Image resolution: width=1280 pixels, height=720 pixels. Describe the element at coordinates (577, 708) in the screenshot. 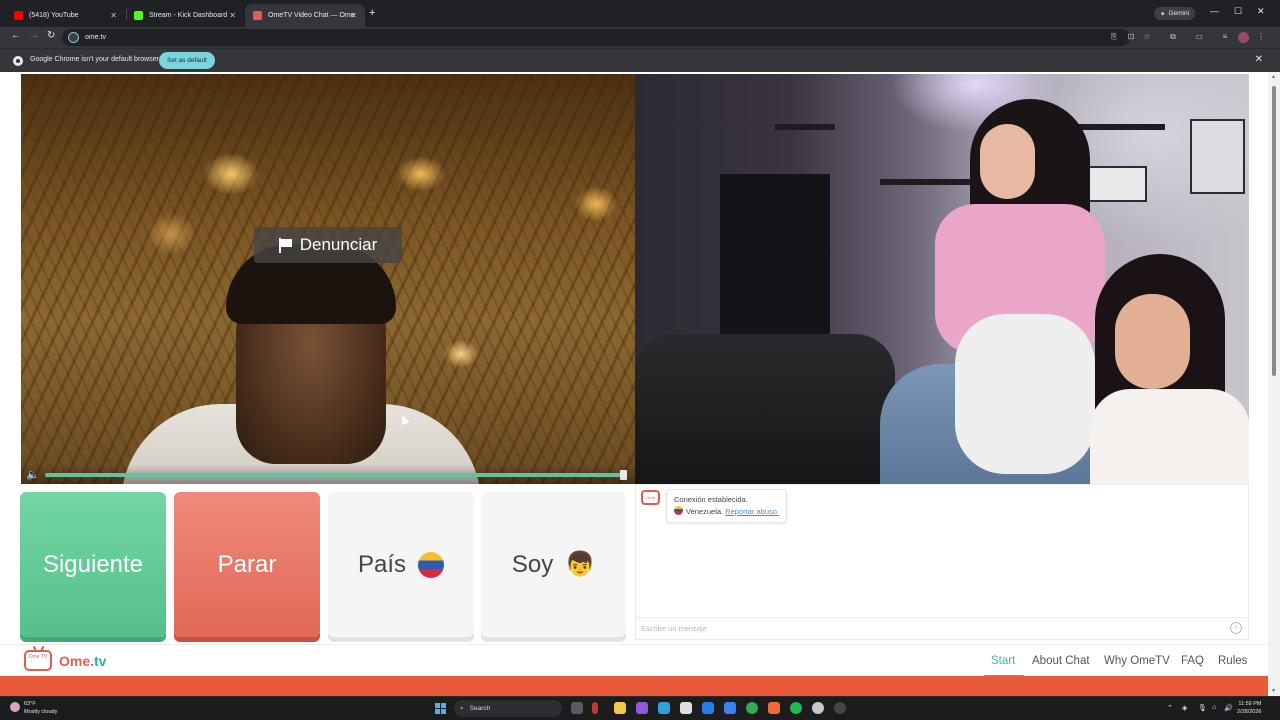

I see `task-view-icon` at that location.